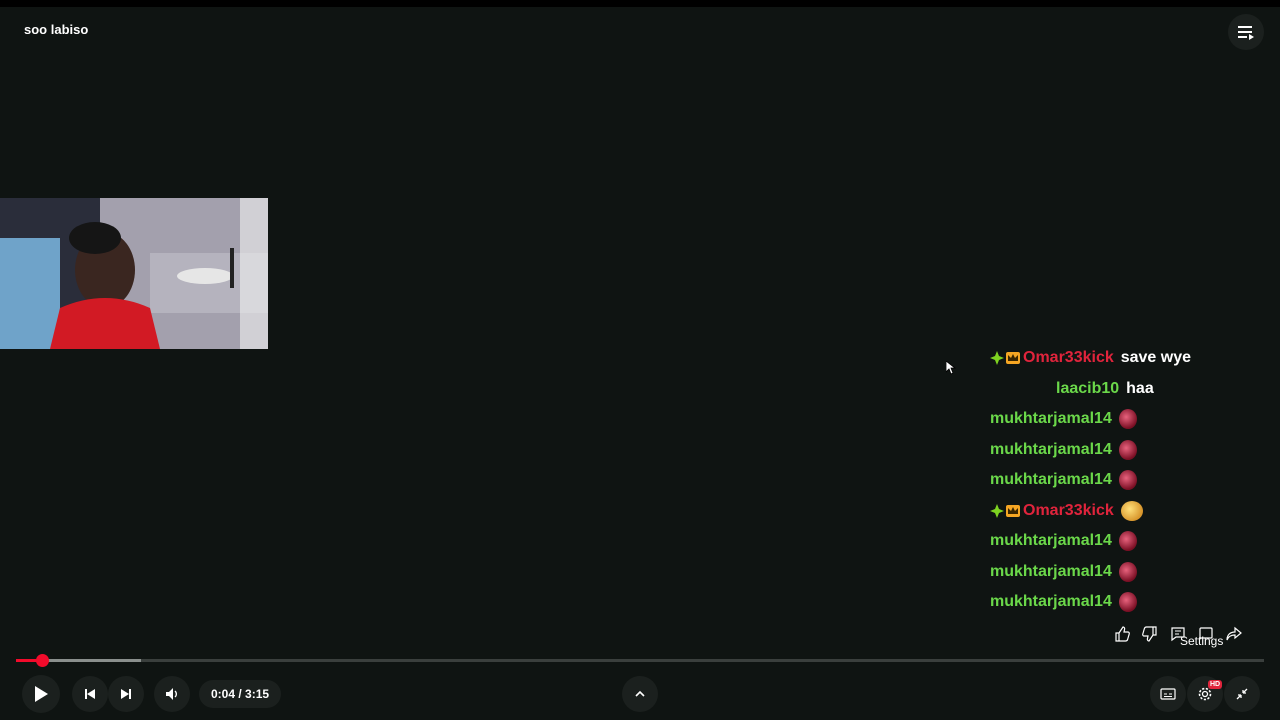 The height and width of the screenshot is (720, 1280). I want to click on chat-message: Omar33kick, so click(1130, 511).